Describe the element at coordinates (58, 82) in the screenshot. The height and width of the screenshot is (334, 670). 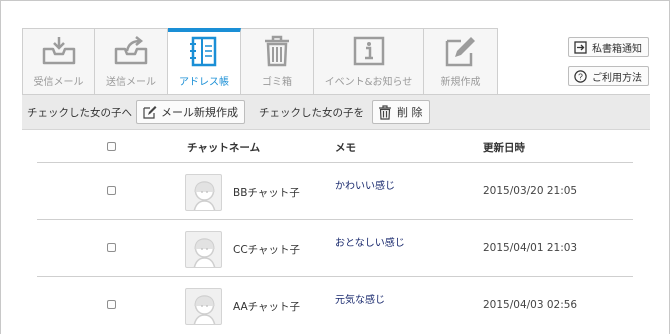
I see `tab-label: 受信メール` at that location.